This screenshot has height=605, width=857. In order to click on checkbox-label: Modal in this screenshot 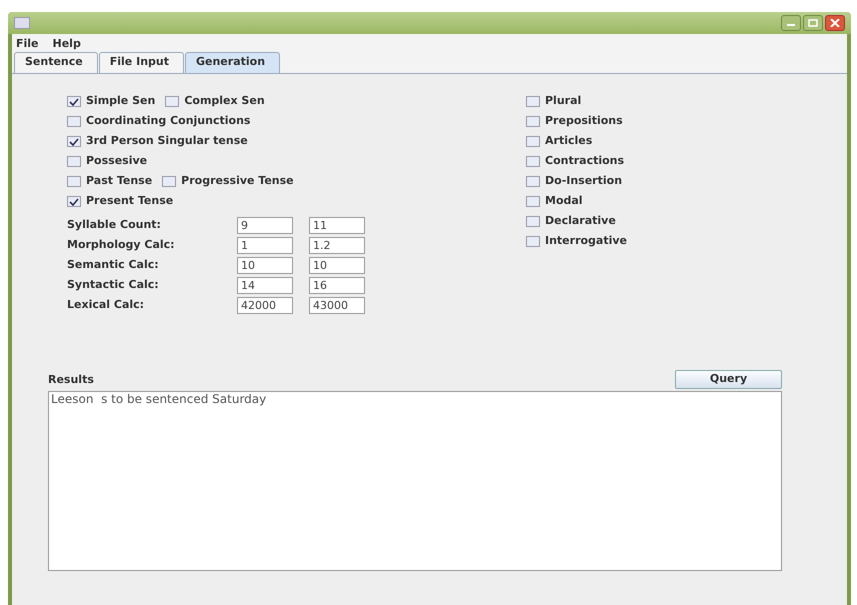, I will do `click(564, 201)`.